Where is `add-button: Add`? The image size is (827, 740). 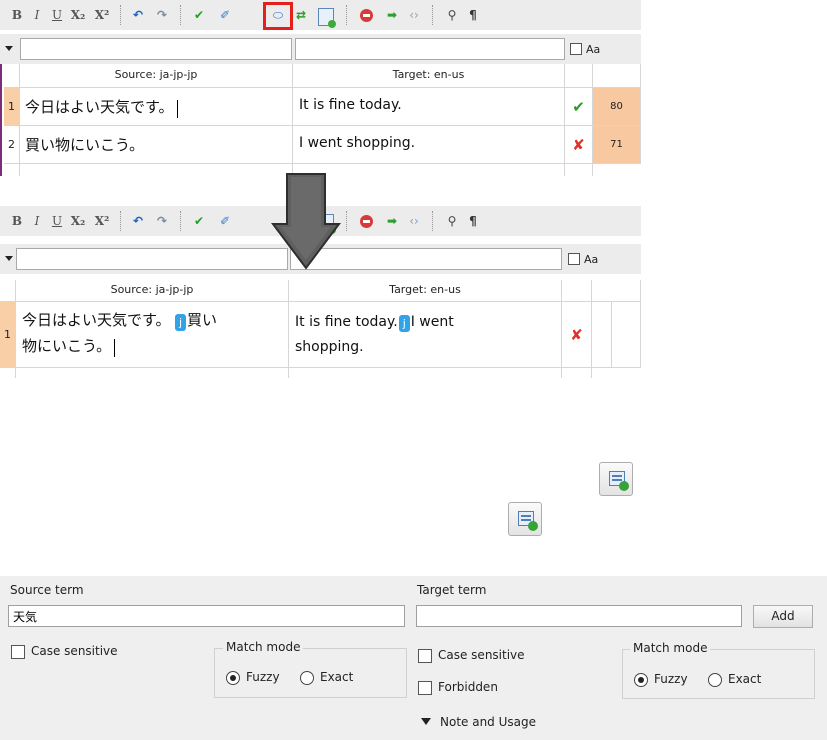
add-button: Add is located at coordinates (783, 616).